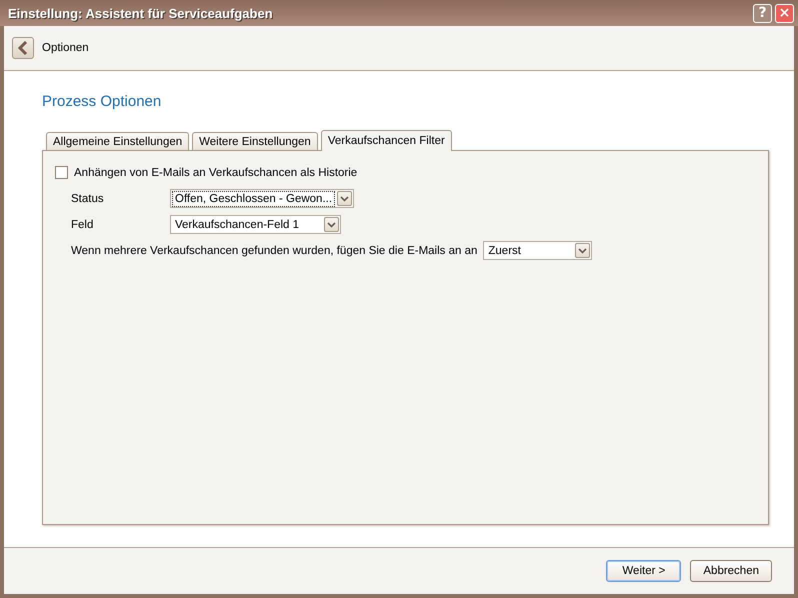 The height and width of the screenshot is (598, 798). What do you see at coordinates (731, 571) in the screenshot?
I see `dialog-button: Abbrechen` at bounding box center [731, 571].